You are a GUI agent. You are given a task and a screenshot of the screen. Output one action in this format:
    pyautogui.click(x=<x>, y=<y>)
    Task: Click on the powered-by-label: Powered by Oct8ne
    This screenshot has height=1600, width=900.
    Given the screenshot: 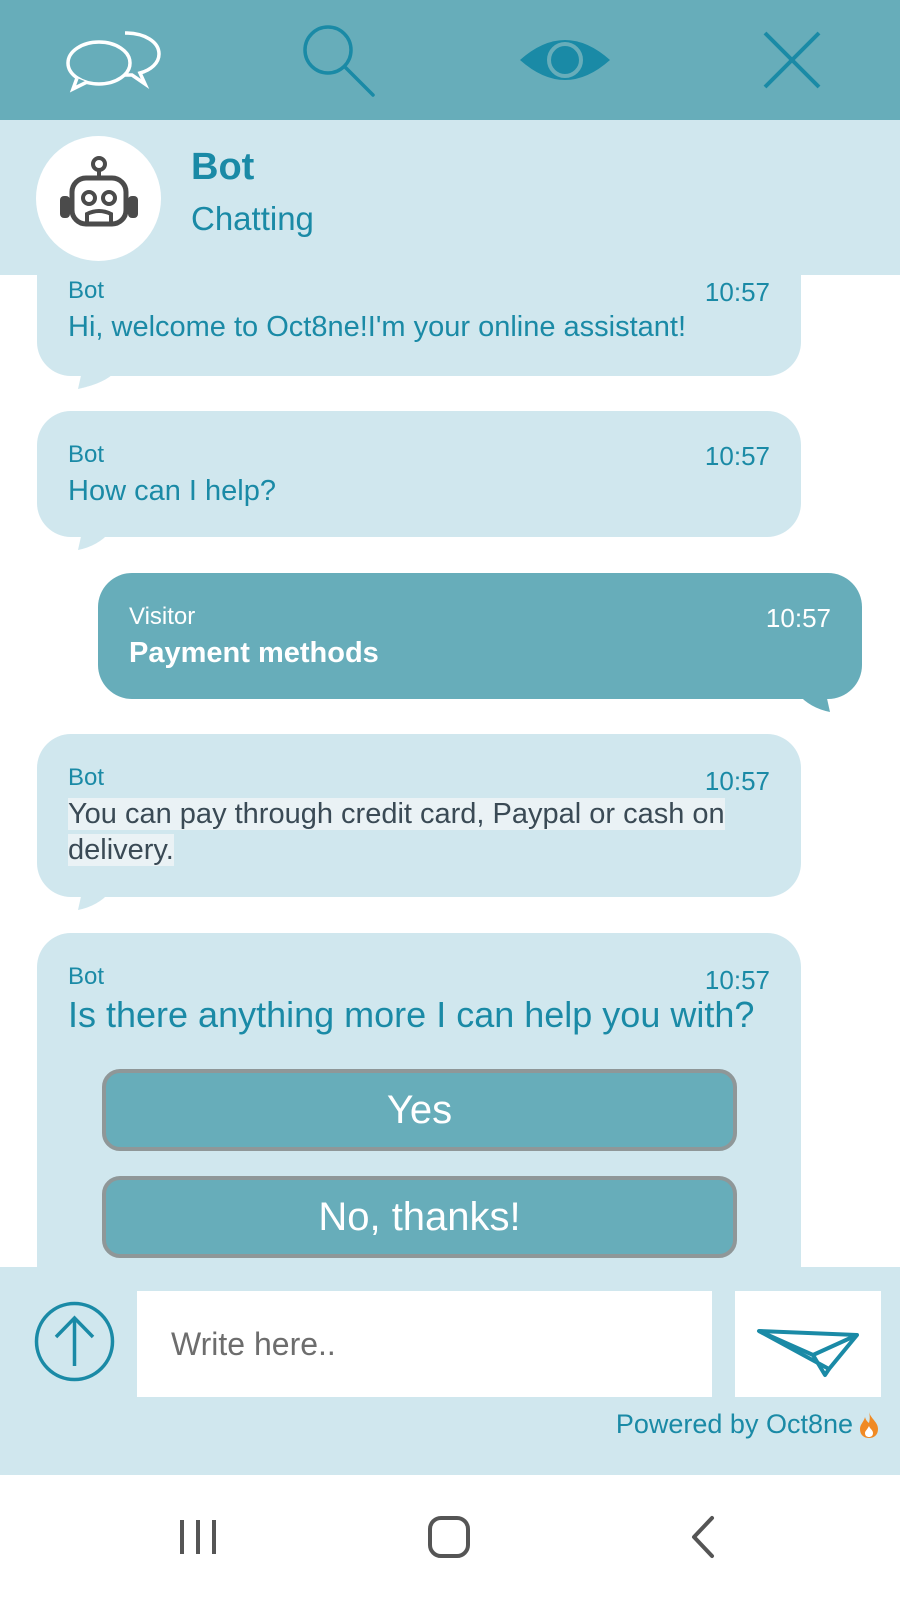 What is the action you would take?
    pyautogui.click(x=734, y=1424)
    